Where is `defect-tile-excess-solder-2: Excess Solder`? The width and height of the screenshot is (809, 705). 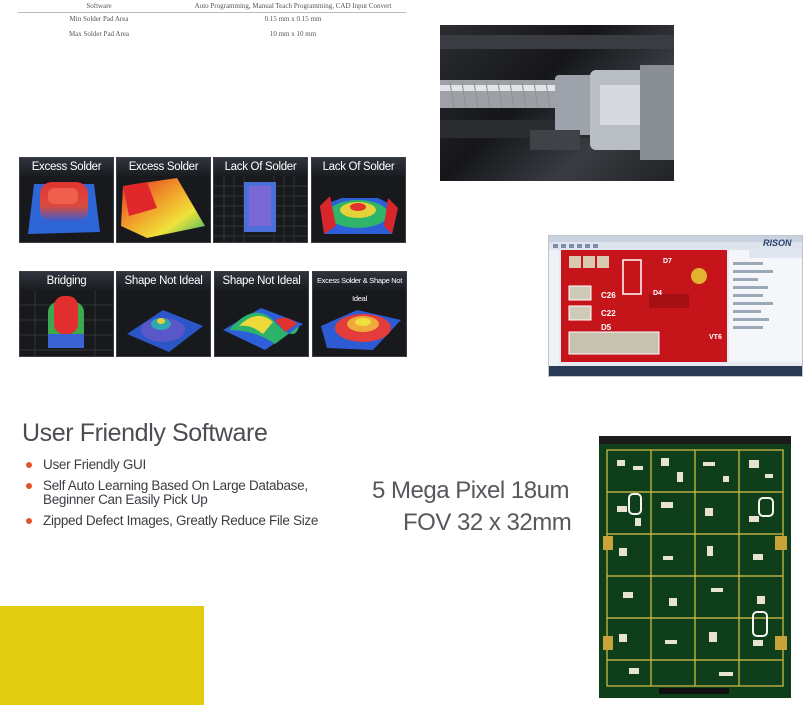
defect-tile-excess-solder-2: Excess Solder is located at coordinates (163, 200).